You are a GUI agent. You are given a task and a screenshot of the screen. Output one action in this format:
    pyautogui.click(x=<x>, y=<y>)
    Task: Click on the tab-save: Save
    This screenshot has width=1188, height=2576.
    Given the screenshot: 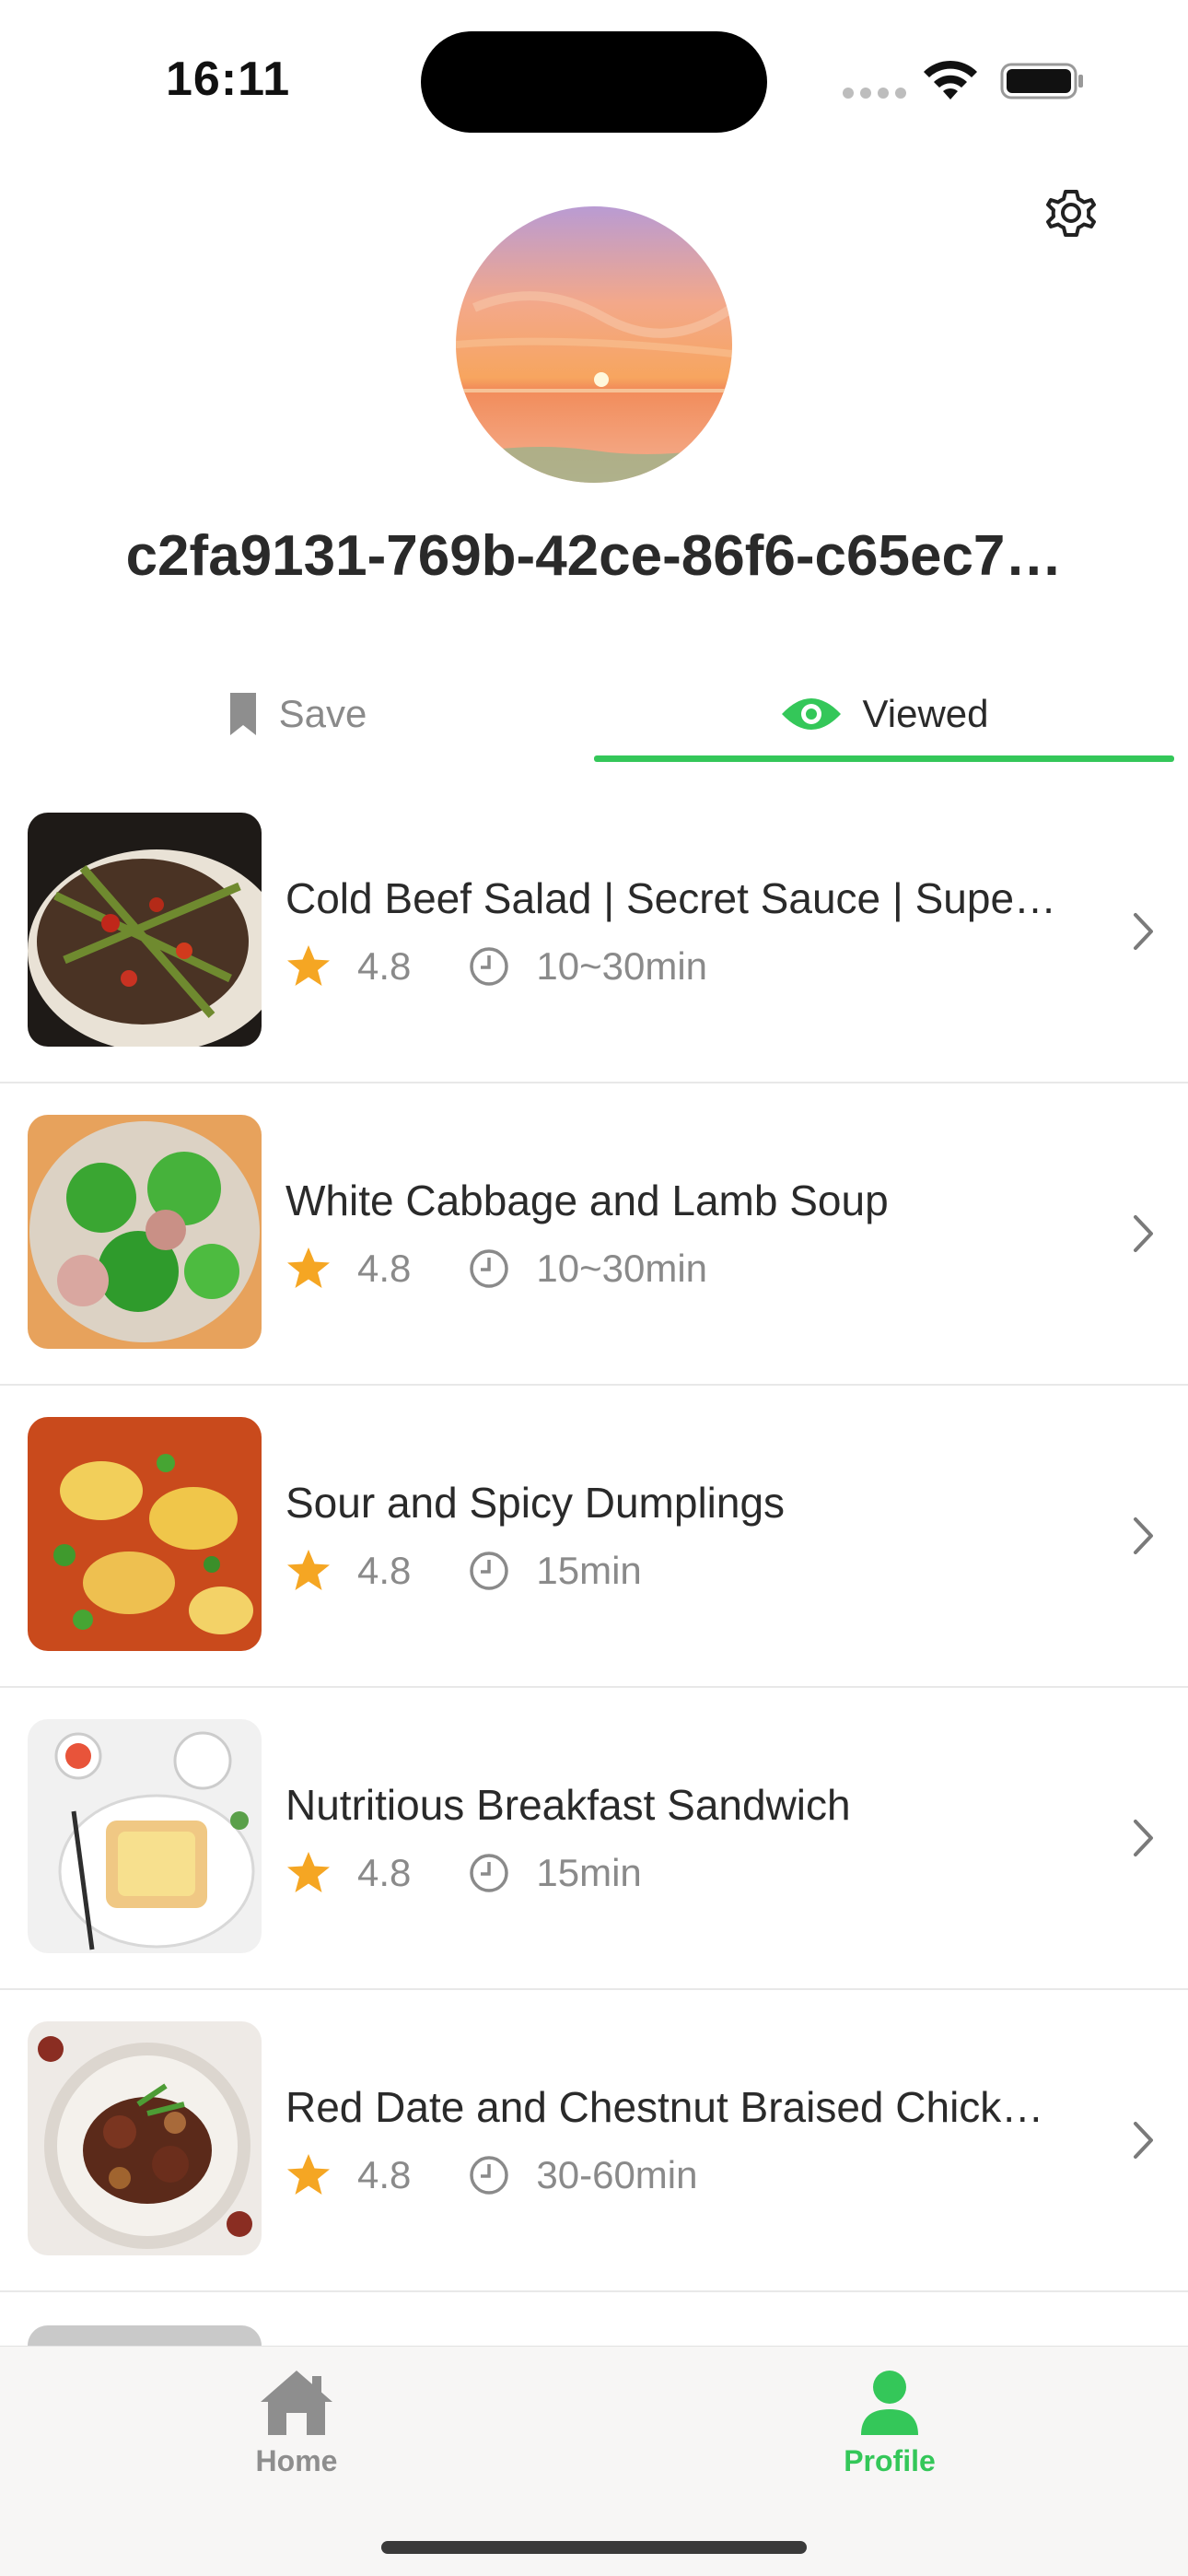 What is the action you would take?
    pyautogui.click(x=297, y=714)
    